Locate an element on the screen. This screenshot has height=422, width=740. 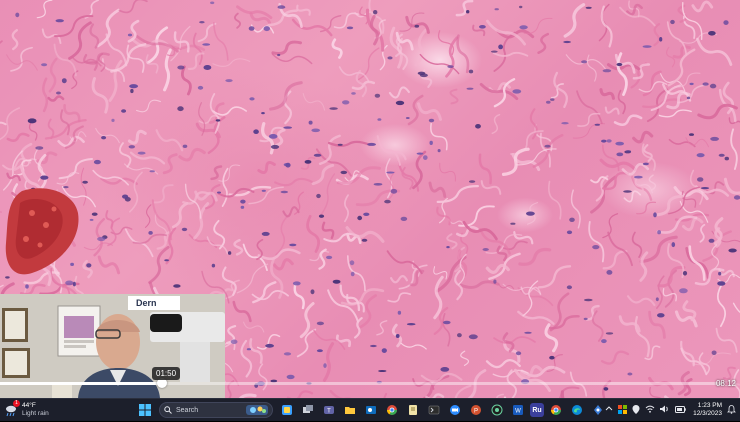
chevron-up-icon is located at coordinates (609, 410).